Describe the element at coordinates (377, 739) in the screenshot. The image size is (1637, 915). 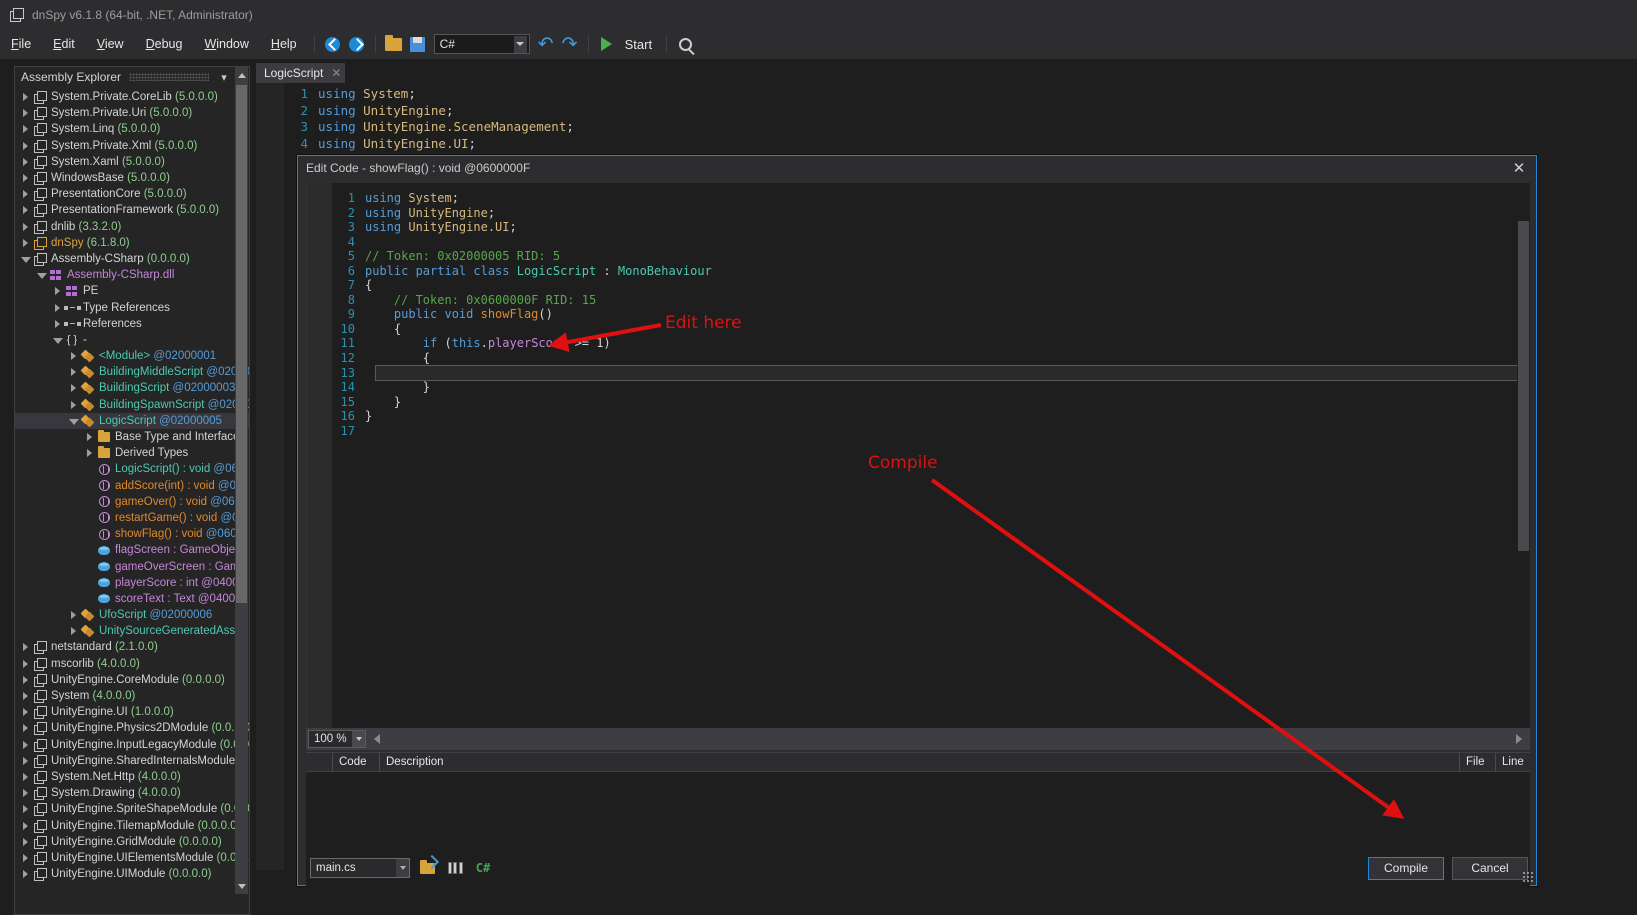
I see `triangle-left-icon` at that location.